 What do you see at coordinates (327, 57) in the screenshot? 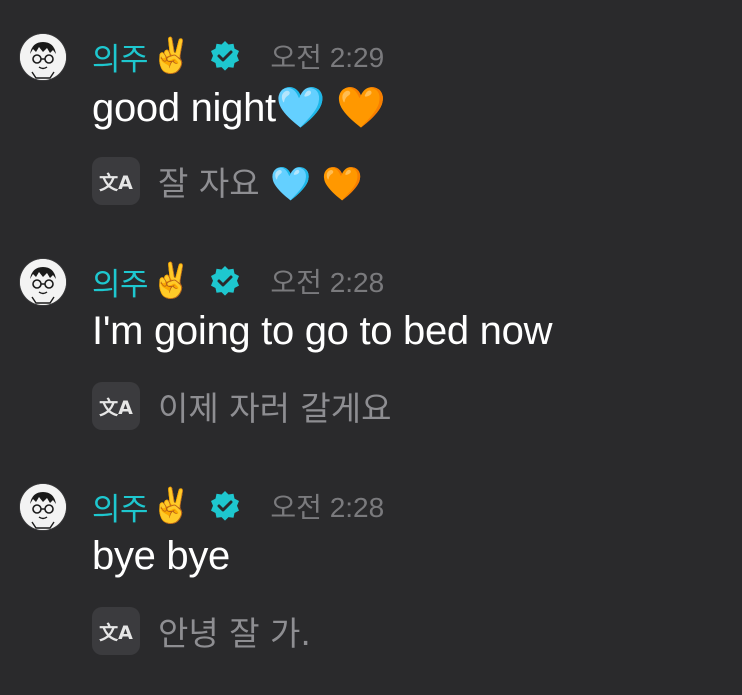
I see `message-timestamp: 오전 2:29` at bounding box center [327, 57].